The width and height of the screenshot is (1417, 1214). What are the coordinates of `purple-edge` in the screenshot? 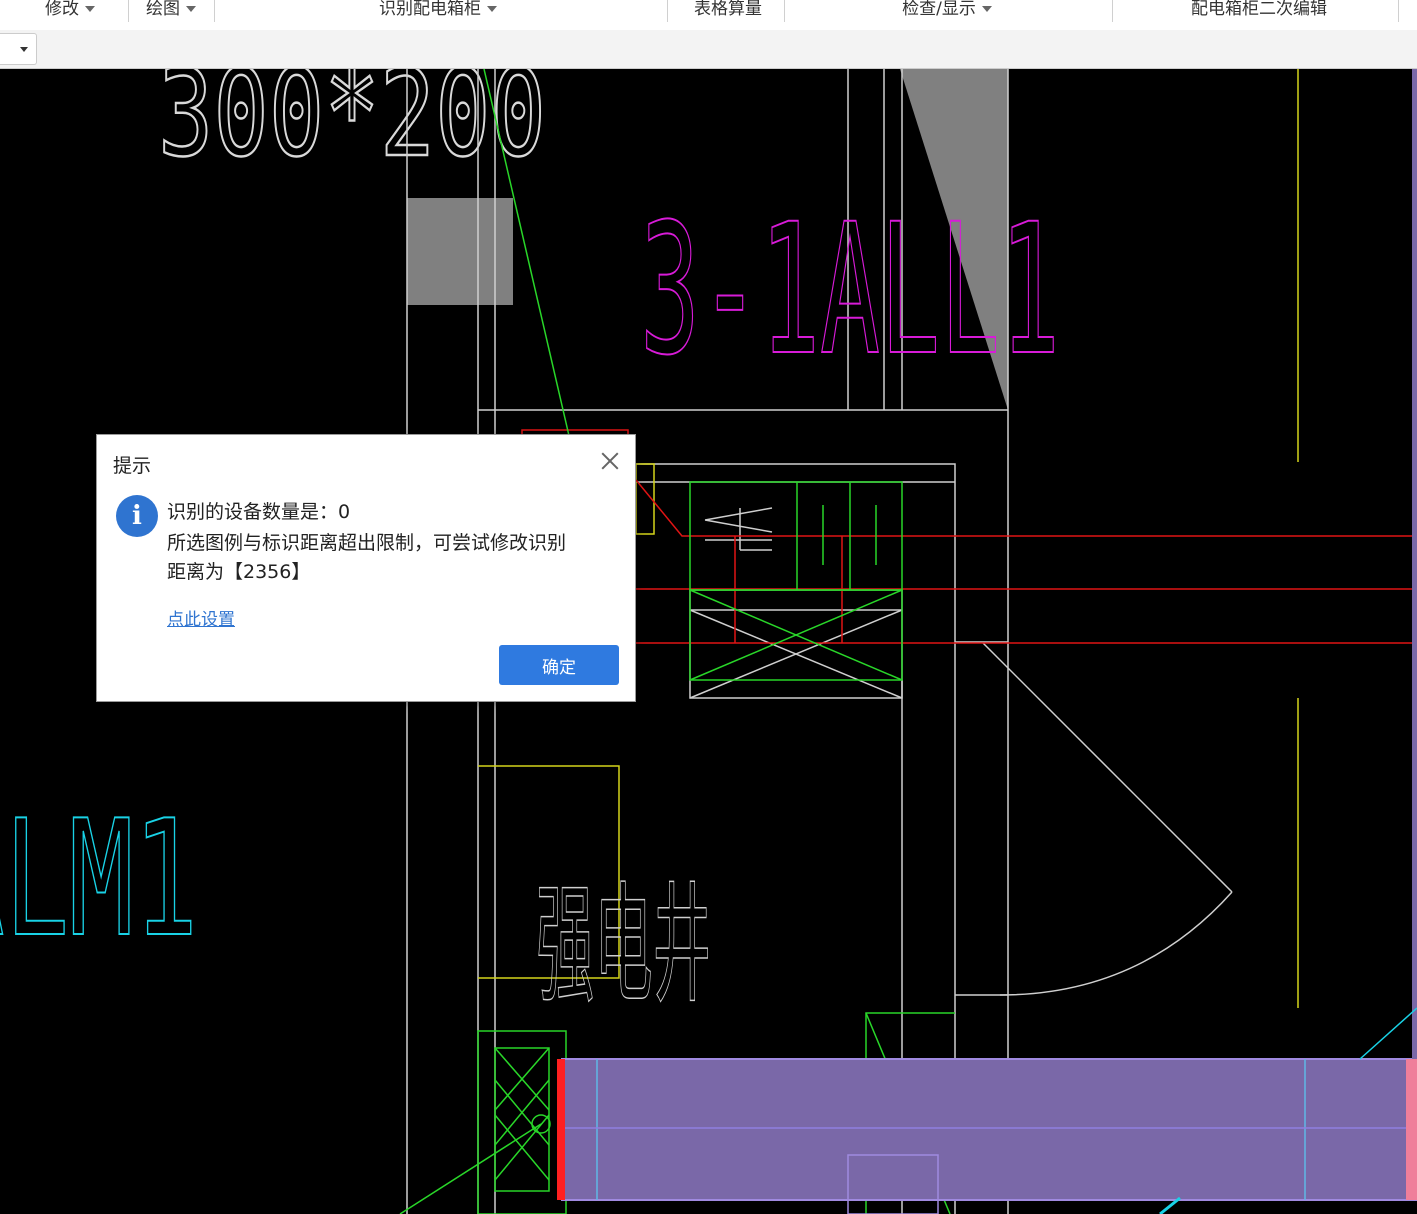 It's located at (1414, 564).